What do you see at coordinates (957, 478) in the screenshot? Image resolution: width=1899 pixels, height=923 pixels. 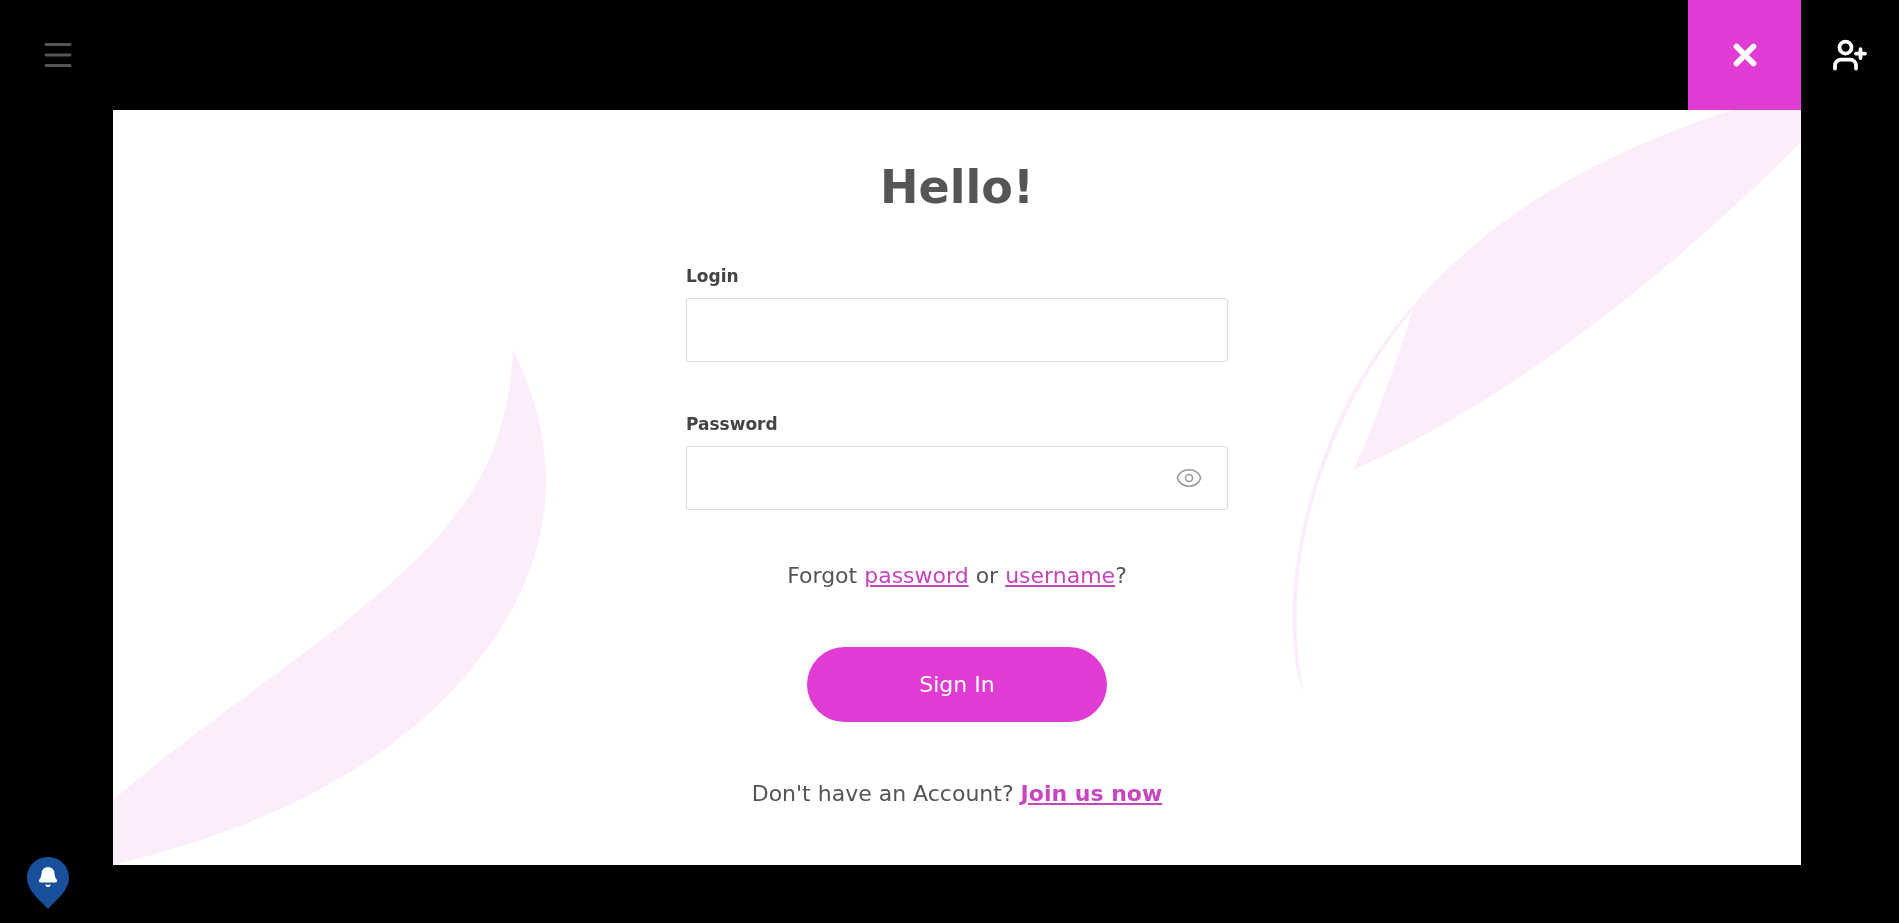 I see `password-field` at bounding box center [957, 478].